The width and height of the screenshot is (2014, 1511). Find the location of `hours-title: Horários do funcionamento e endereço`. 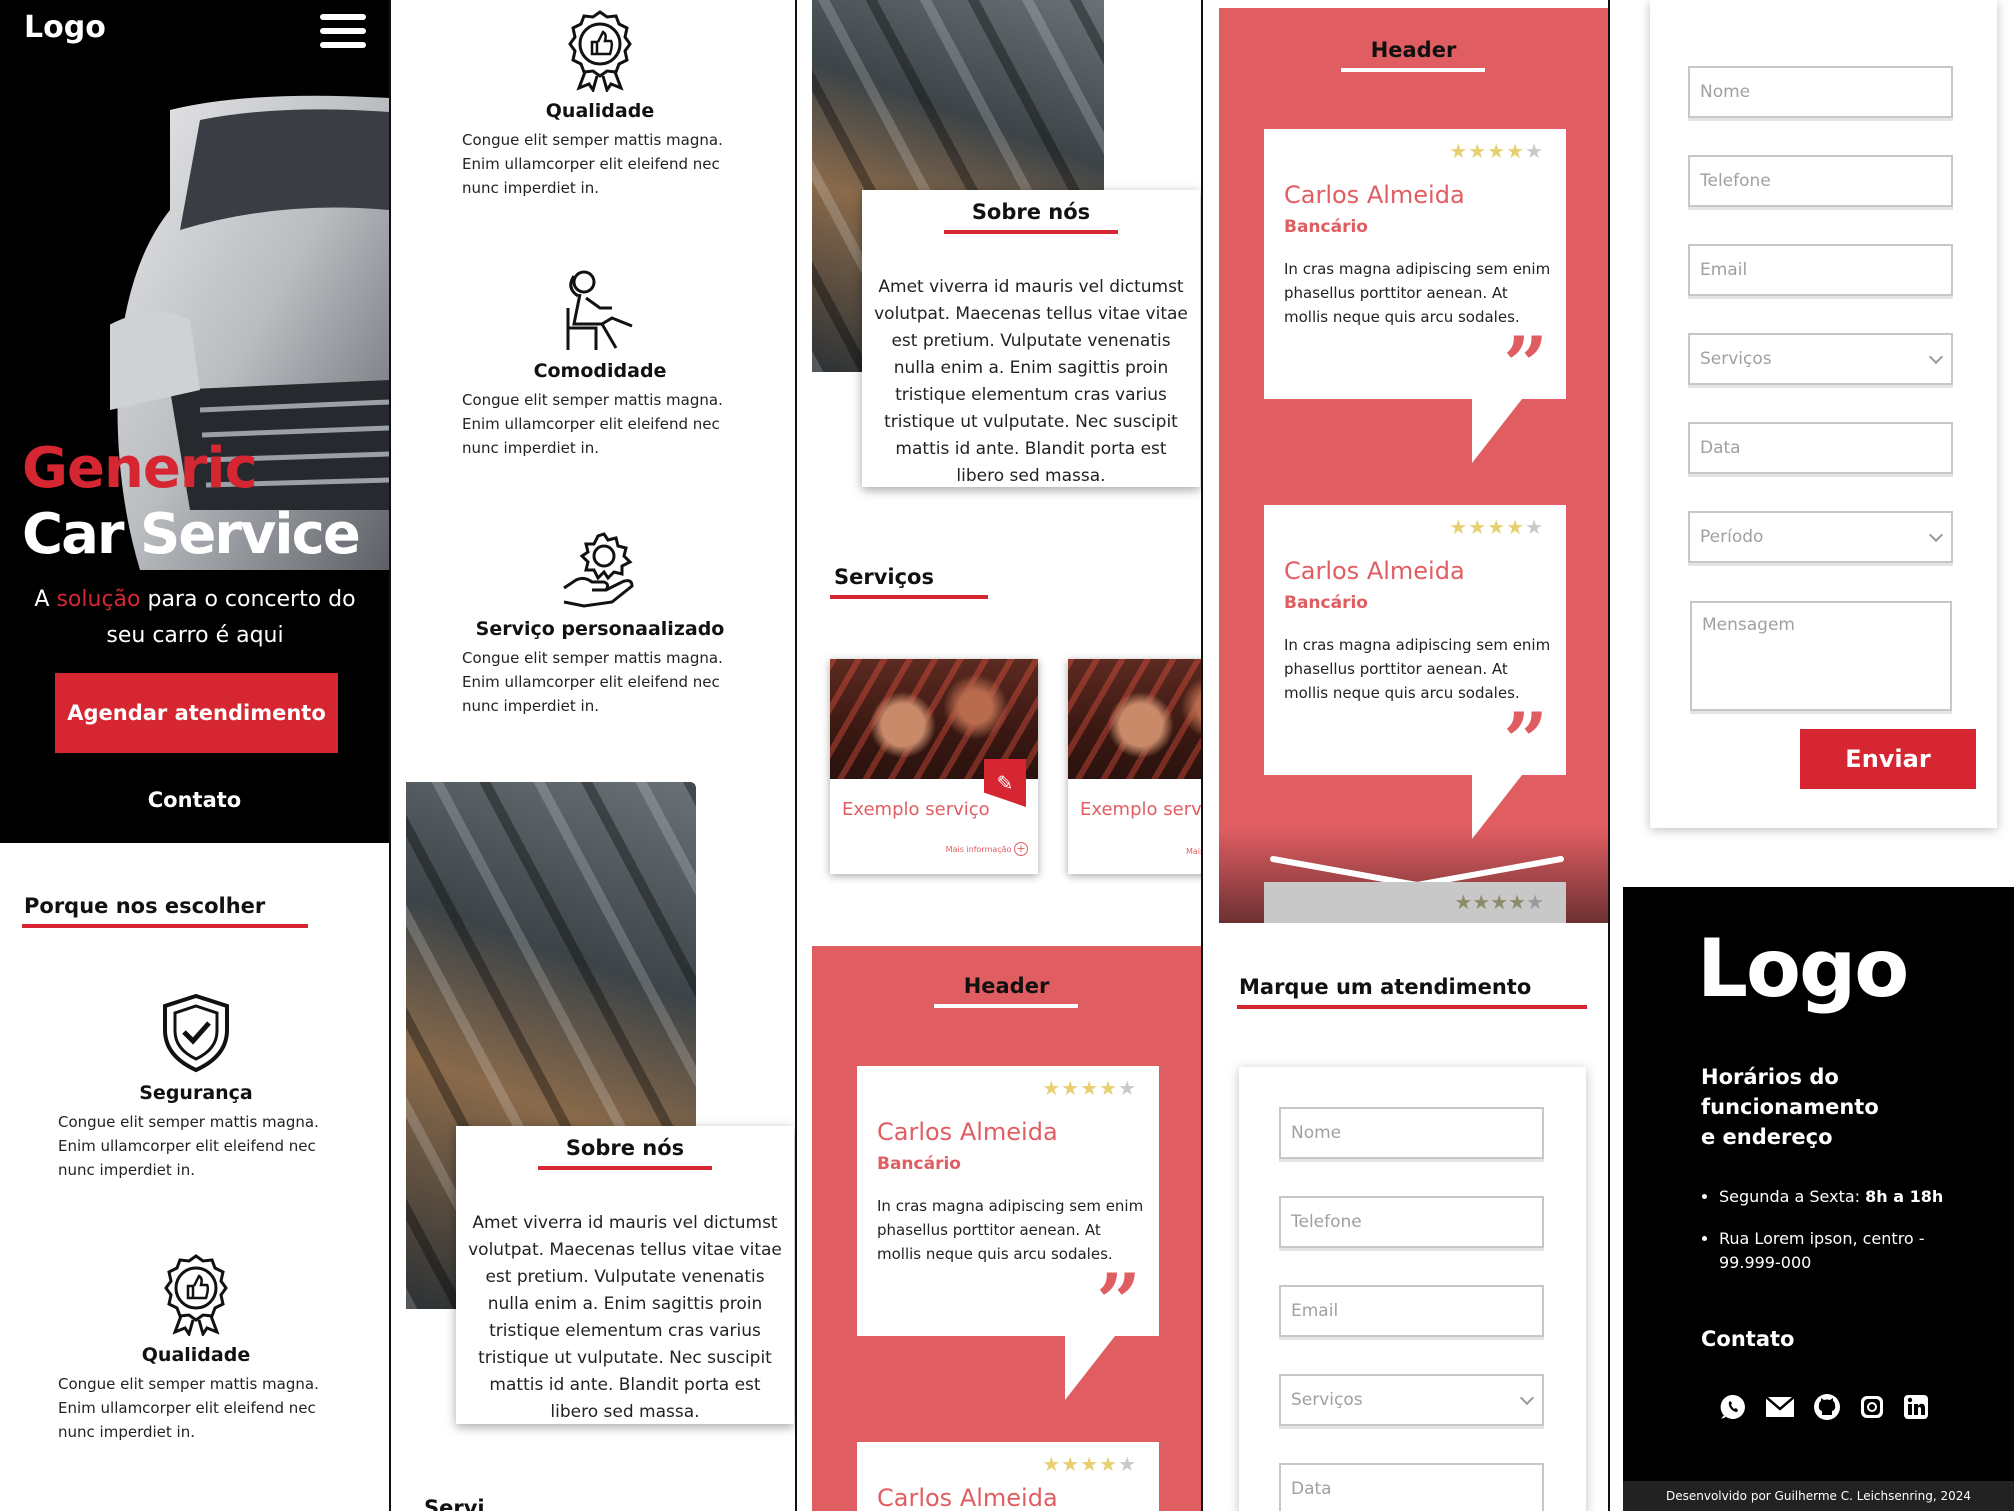

hours-title: Horários do funcionamento e endereço is located at coordinates (1790, 1107).